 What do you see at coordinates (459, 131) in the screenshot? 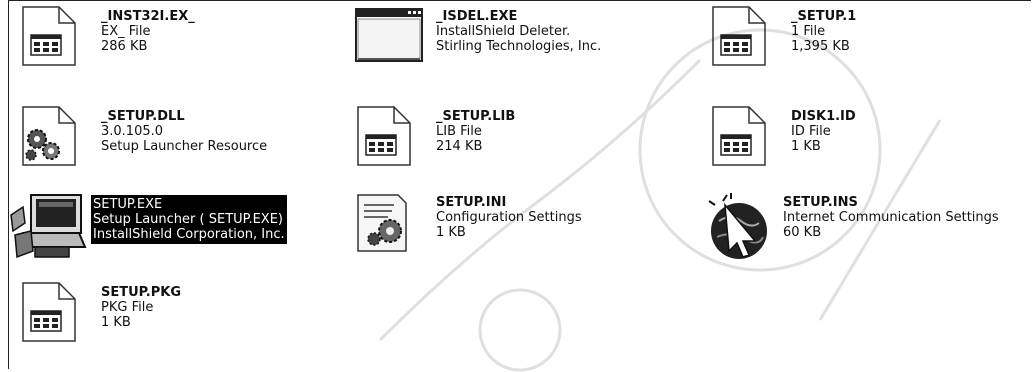
I see `file-type: LIB File` at bounding box center [459, 131].